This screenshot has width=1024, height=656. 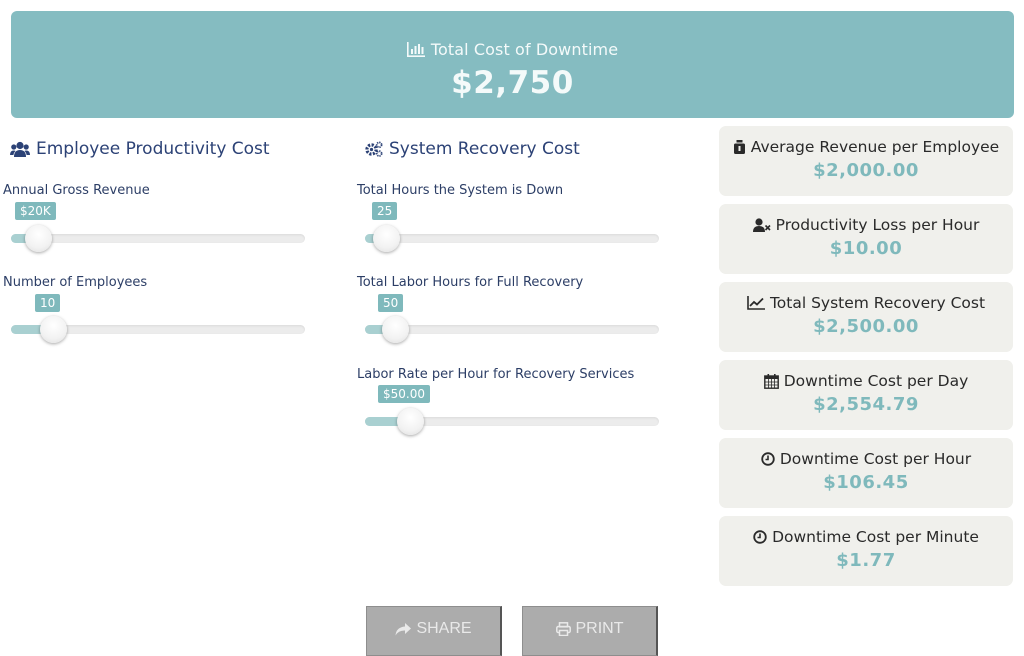 I want to click on print-label: PRINT, so click(x=599, y=628).